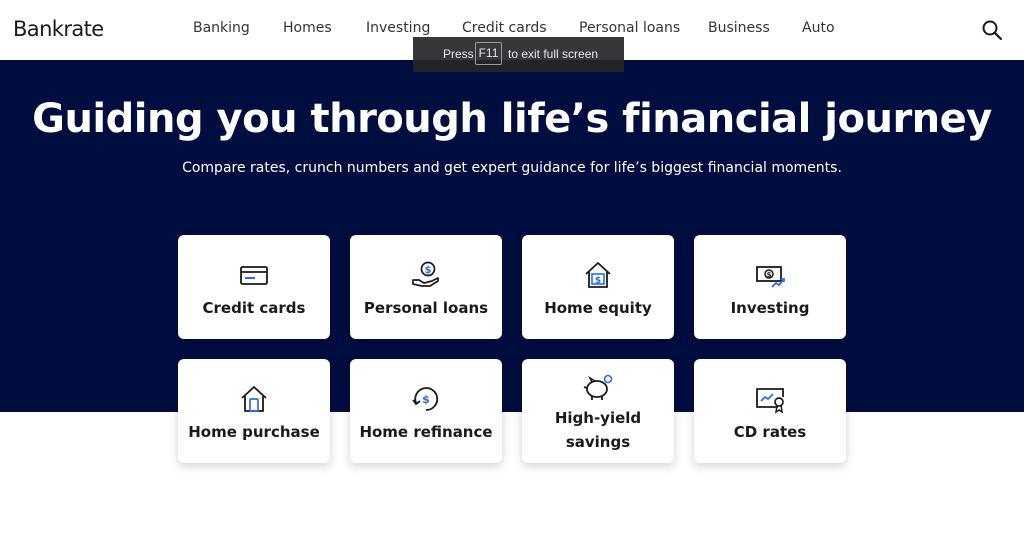 This screenshot has width=1024, height=545. I want to click on card-credit-cards: Credit cards, so click(254, 287).